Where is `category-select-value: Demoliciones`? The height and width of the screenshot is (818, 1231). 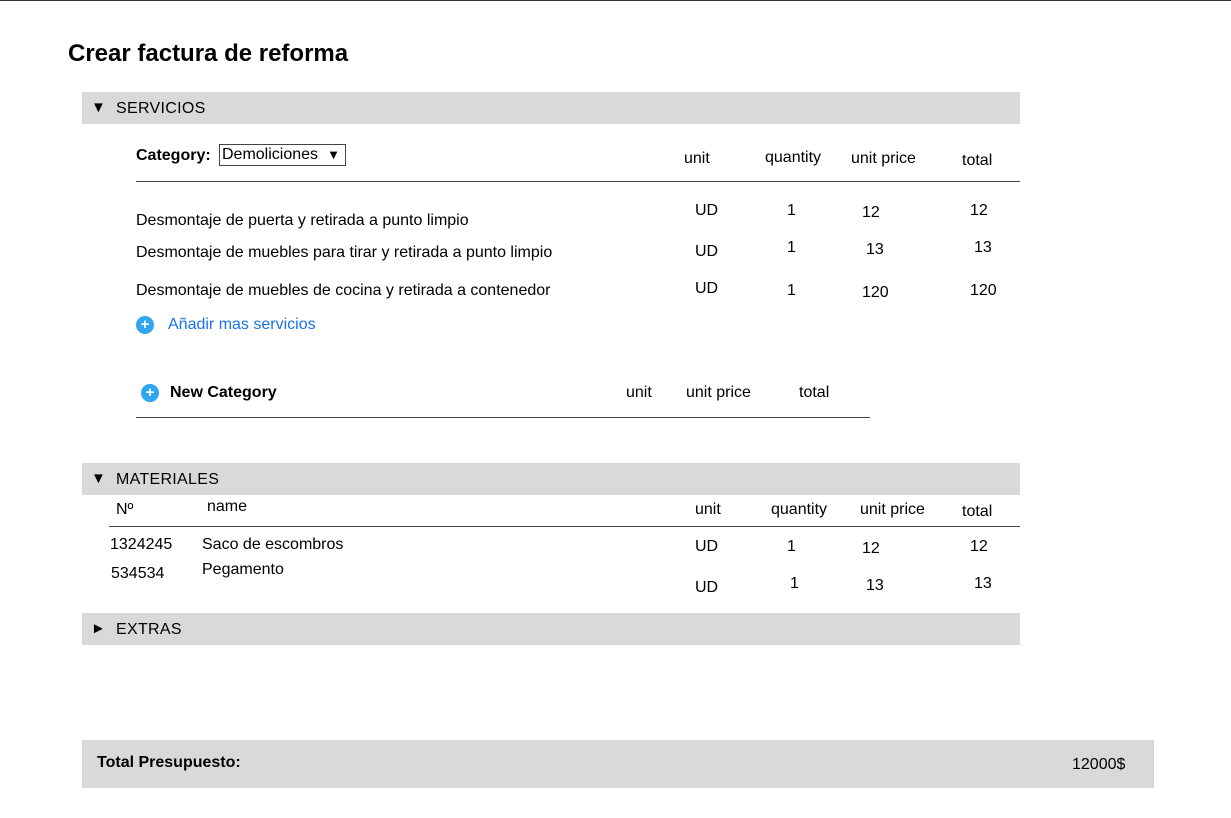
category-select-value: Demoliciones is located at coordinates (270, 154).